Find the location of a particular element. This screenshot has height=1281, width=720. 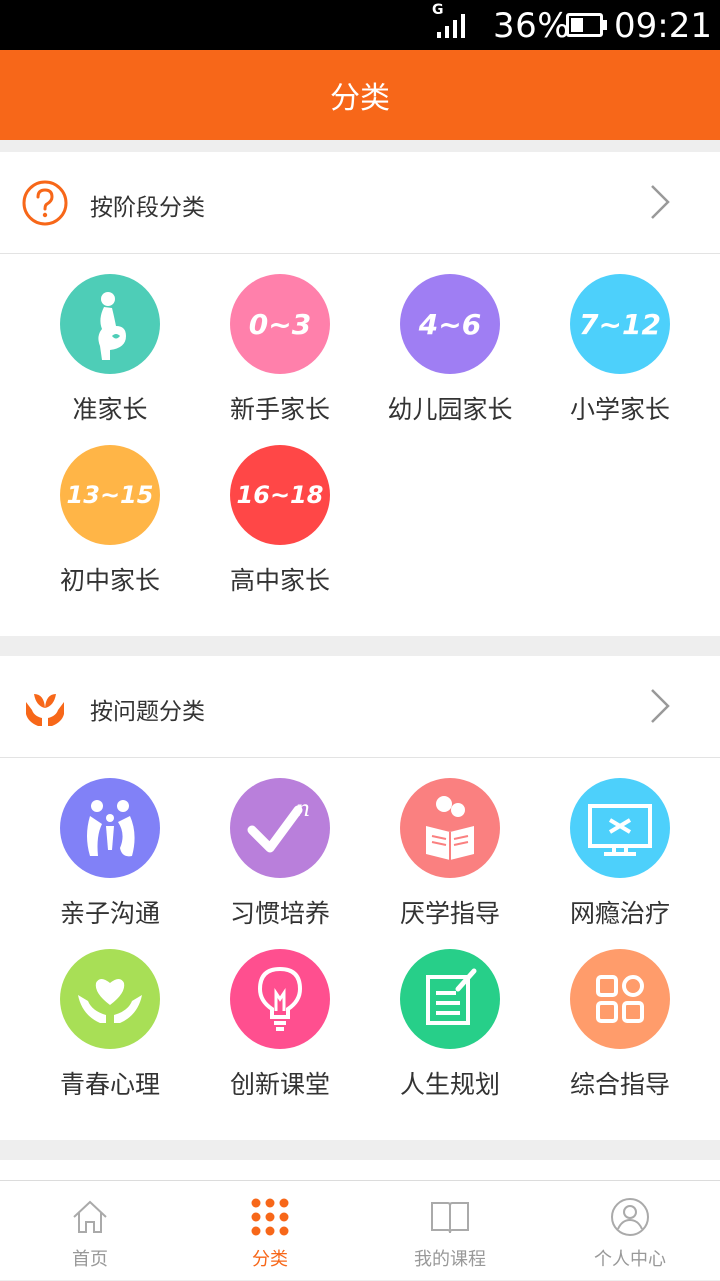

tab-label: 个人中心 is located at coordinates (630, 1259).